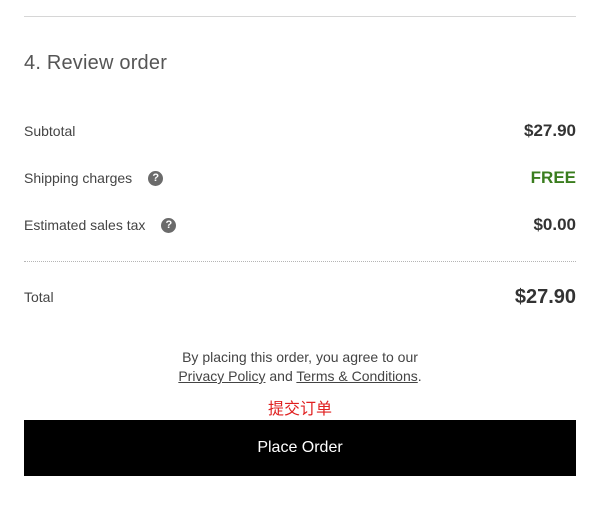 This screenshot has height=507, width=600. What do you see at coordinates (300, 16) in the screenshot?
I see `top-divider` at bounding box center [300, 16].